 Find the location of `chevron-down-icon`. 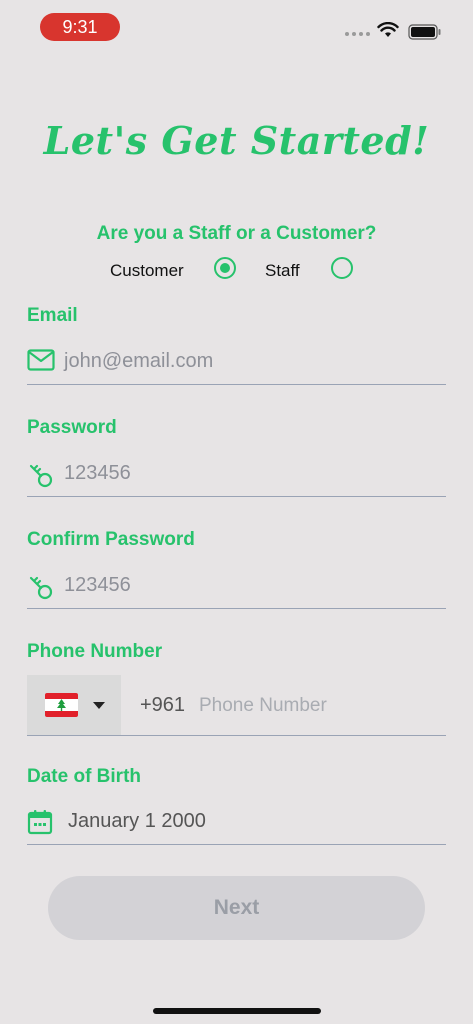

chevron-down-icon is located at coordinates (99, 705).